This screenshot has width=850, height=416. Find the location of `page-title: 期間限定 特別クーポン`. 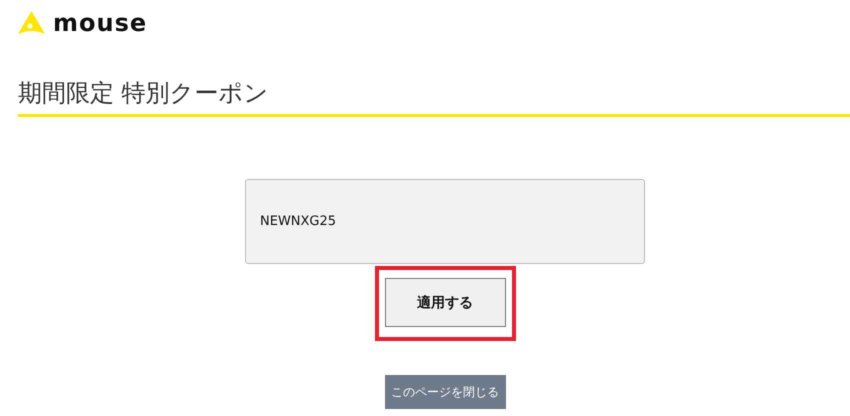

page-title: 期間限定 特別クーポン is located at coordinates (143, 93).